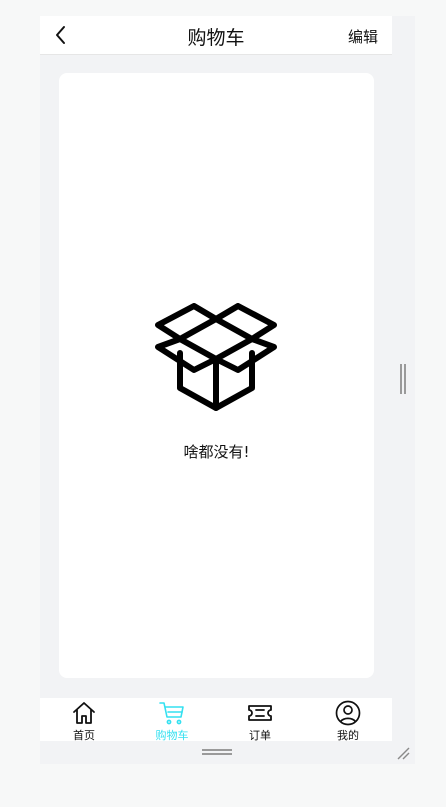 The height and width of the screenshot is (807, 446). I want to click on ticket-icon, so click(260, 713).